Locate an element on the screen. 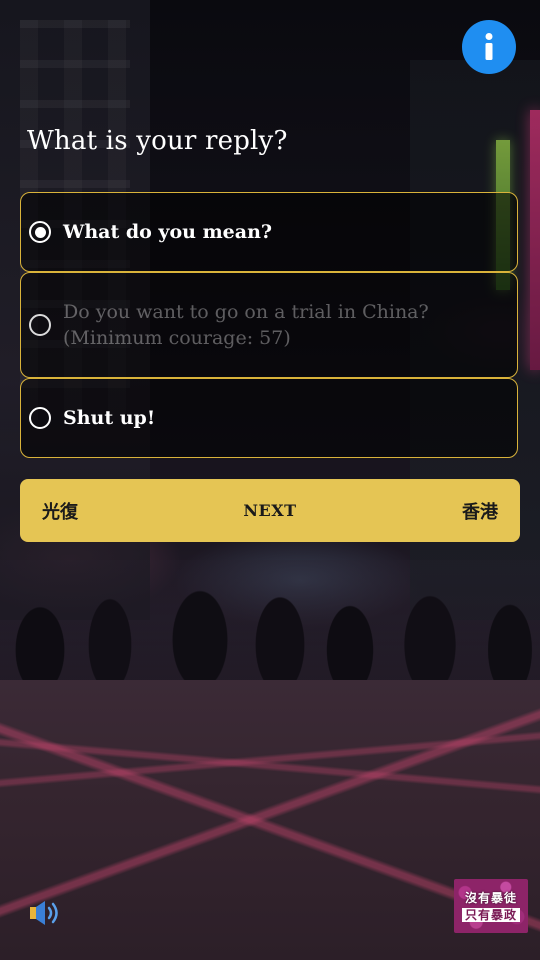  radio-selected-dot is located at coordinates (40, 232).